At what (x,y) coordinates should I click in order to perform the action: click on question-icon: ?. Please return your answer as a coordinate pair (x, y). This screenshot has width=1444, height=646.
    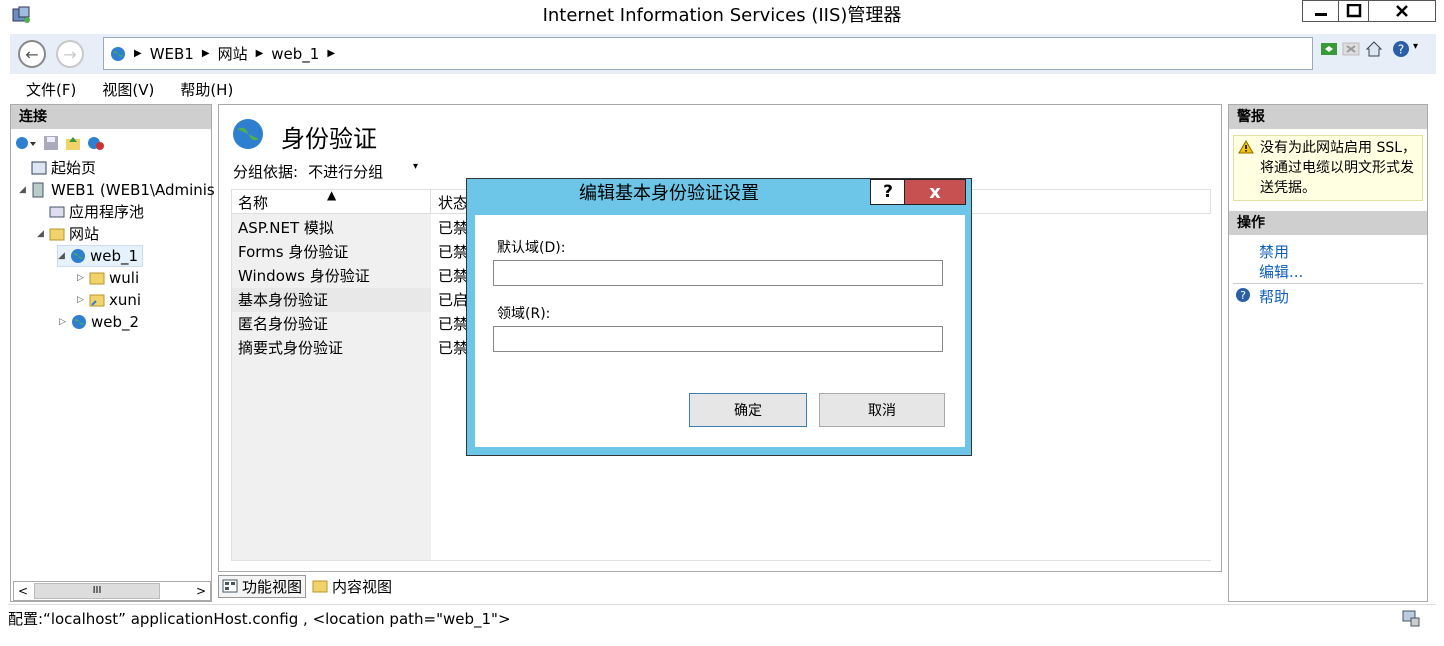
    Looking at the image, I should click on (888, 192).